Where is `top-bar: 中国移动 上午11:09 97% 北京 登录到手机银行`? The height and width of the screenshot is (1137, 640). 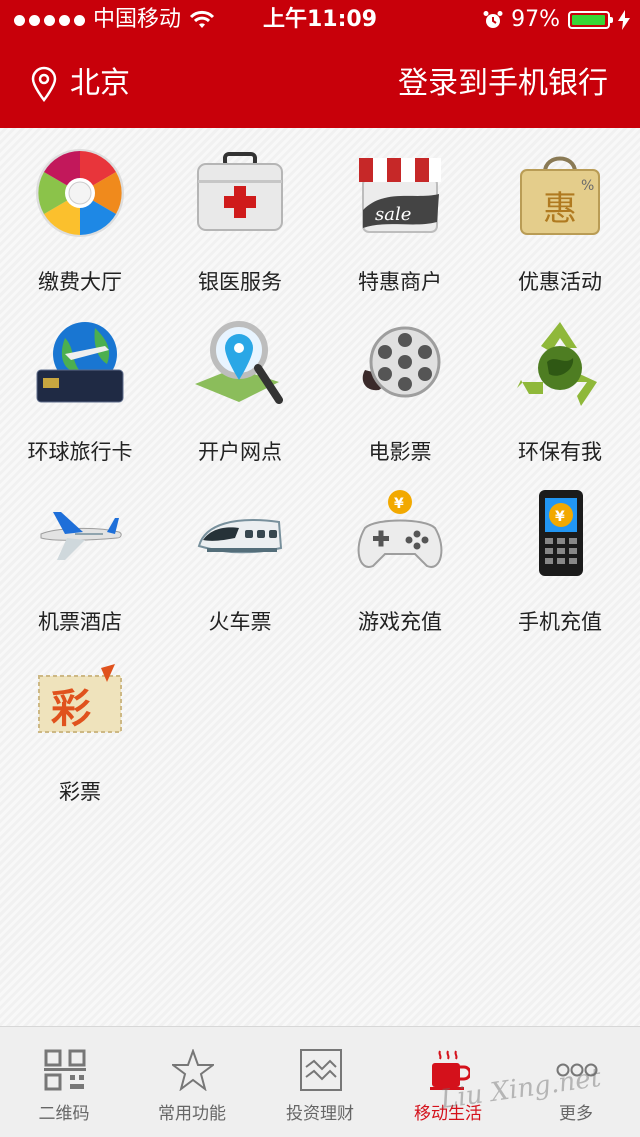 top-bar: 中国移动 上午11:09 97% 北京 登录到手机银行 is located at coordinates (320, 64).